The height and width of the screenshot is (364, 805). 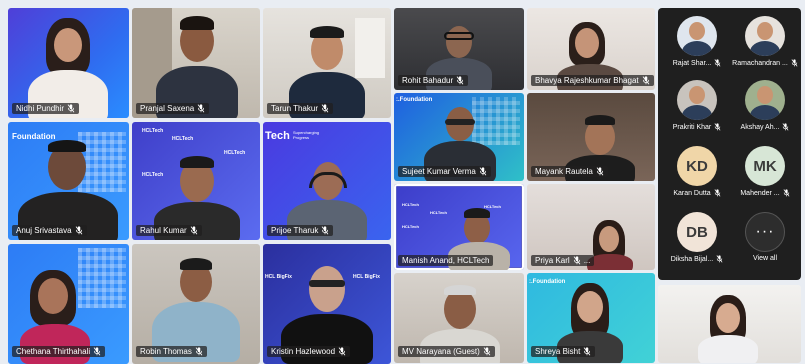 I want to click on avatar-initials: KD, so click(x=697, y=166).